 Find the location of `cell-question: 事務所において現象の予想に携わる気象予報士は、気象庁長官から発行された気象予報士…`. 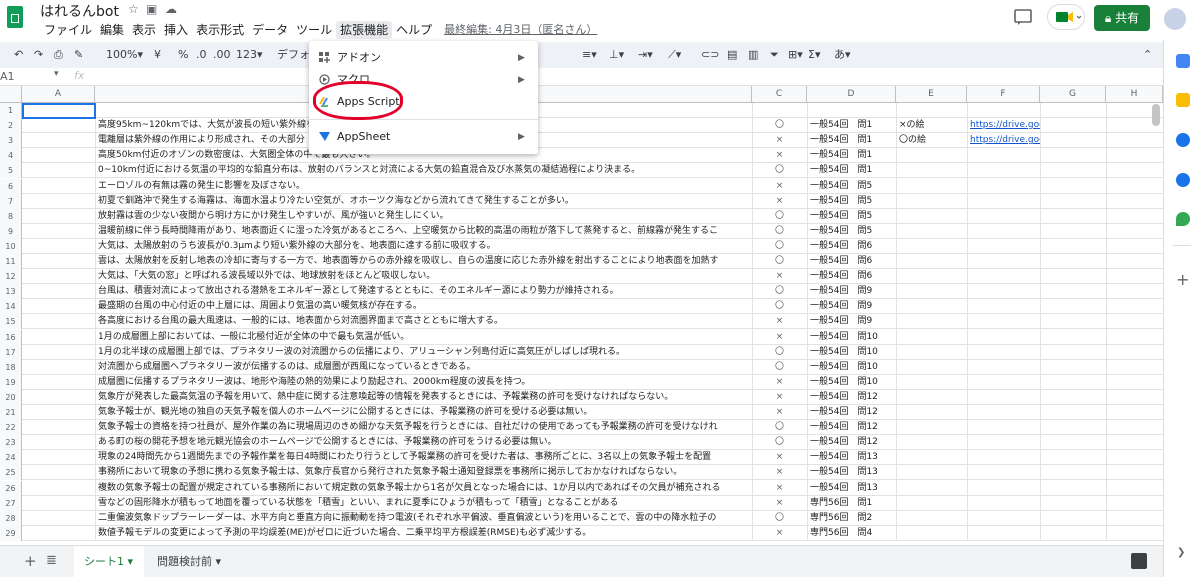

cell-question: 事務所において現象の予想に携わる気象予報士は、気象庁長官から発行された気象予報士… is located at coordinates (423, 472).